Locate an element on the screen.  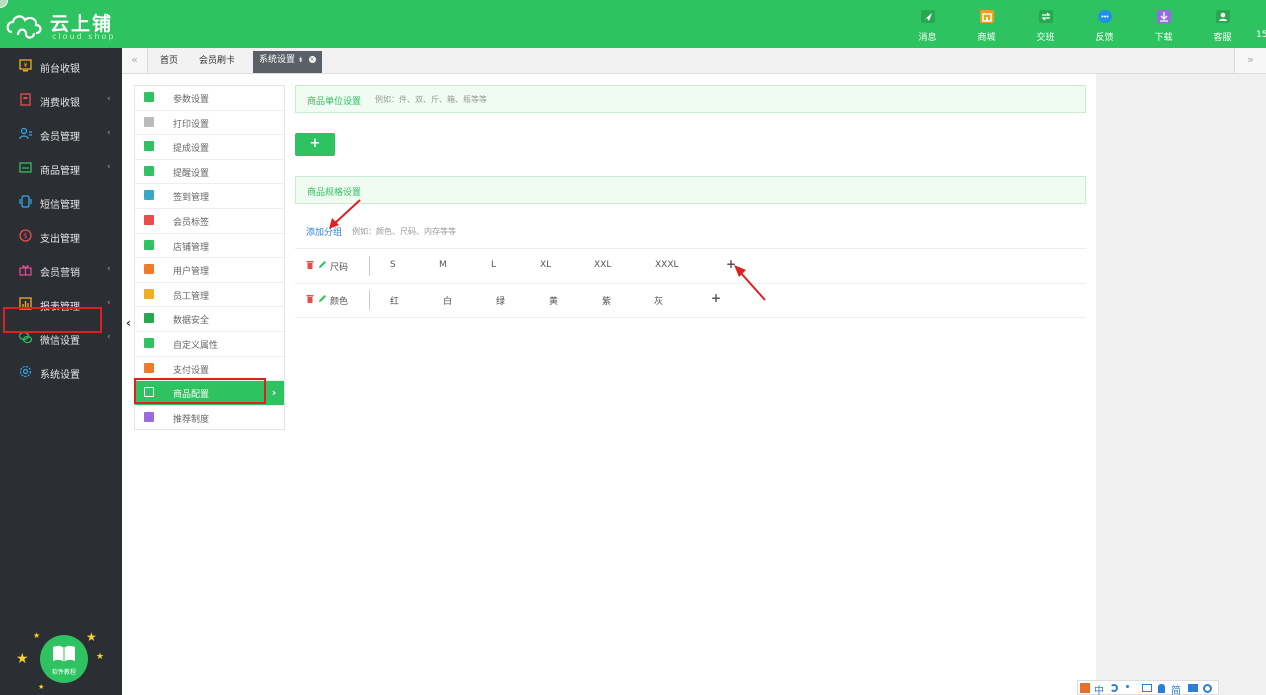
settings-item-stores: 店铺管理 is located at coordinates (209, 246).